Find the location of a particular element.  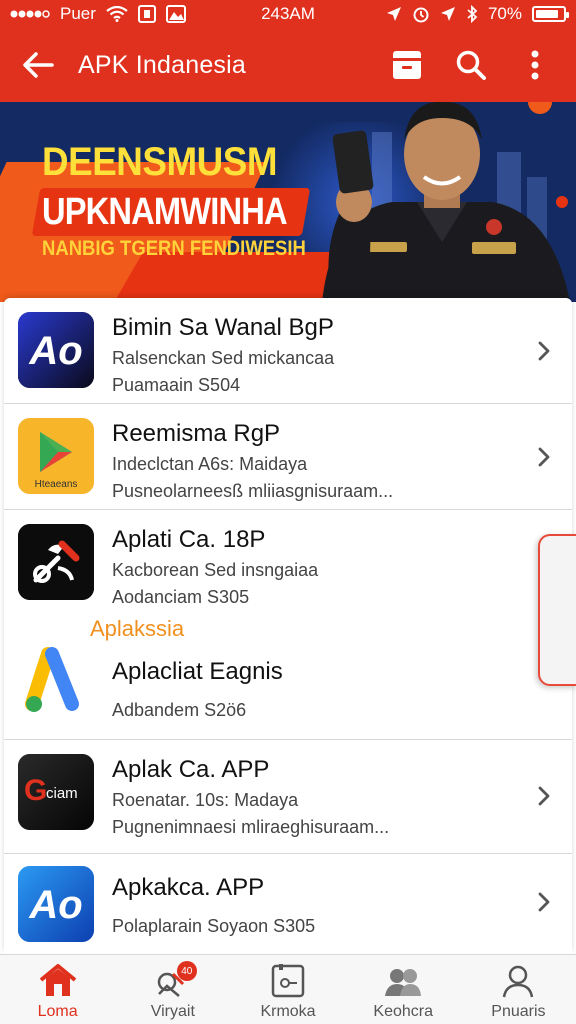

back-button is located at coordinates (38, 65).